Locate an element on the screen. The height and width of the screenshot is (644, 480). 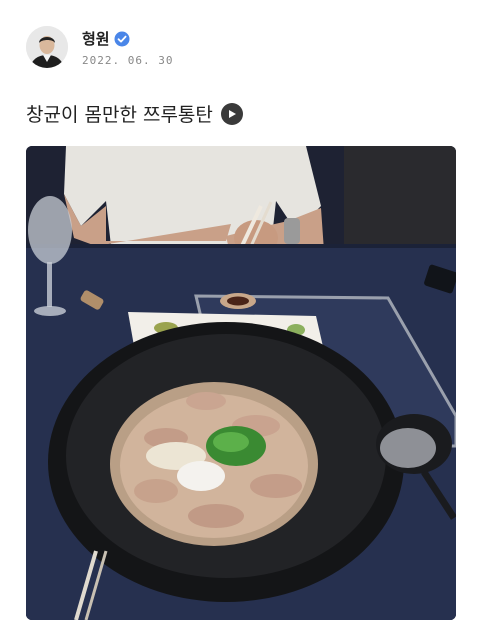
avatar-image is located at coordinates (47, 47).